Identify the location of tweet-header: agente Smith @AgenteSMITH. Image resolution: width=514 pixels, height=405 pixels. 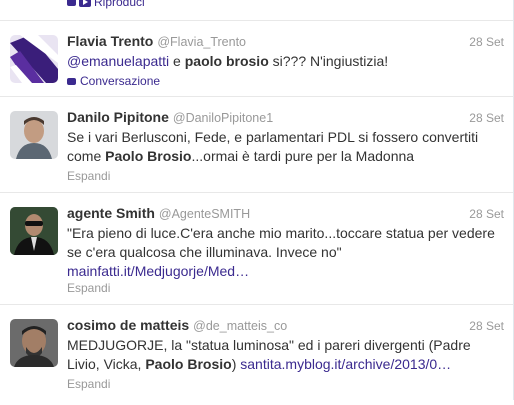
(158, 213).